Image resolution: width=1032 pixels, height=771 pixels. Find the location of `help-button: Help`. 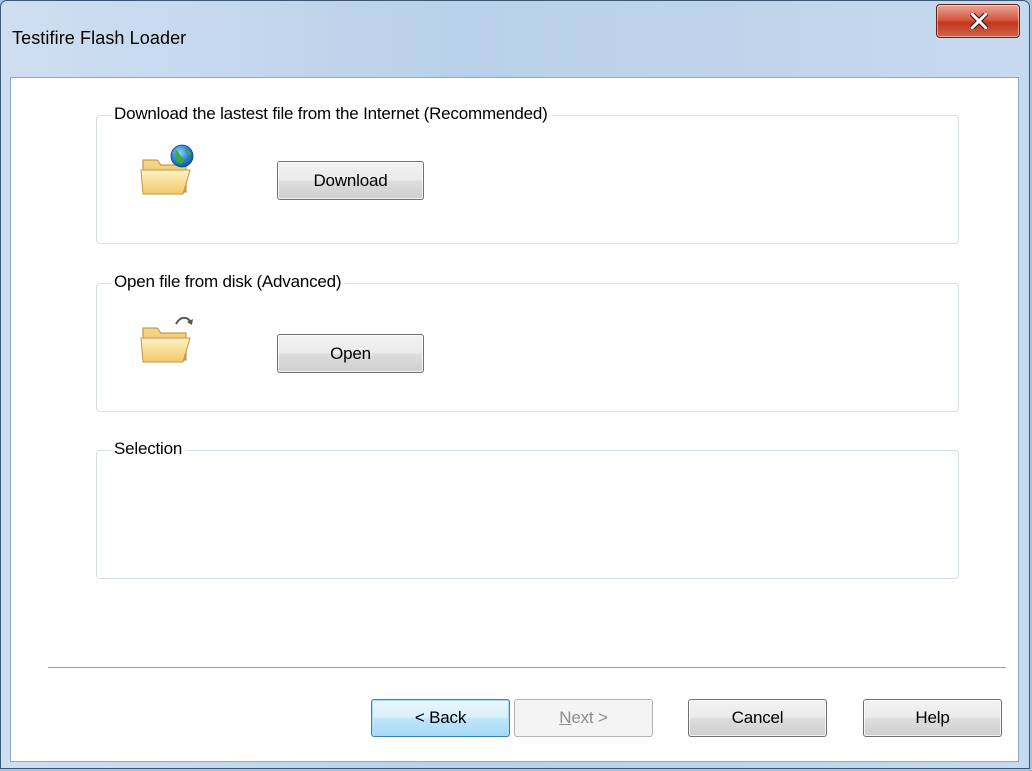

help-button: Help is located at coordinates (932, 718).